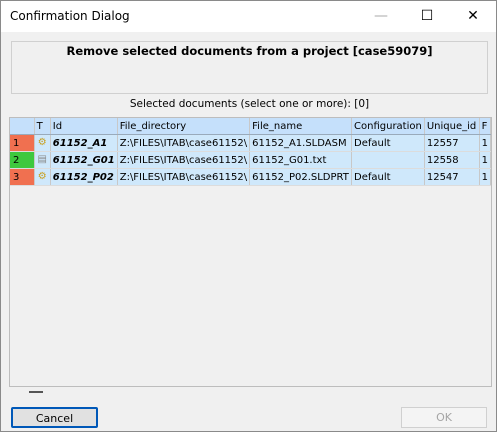 The height and width of the screenshot is (432, 497). What do you see at coordinates (22, 160) in the screenshot?
I see `row-number: 2` at bounding box center [22, 160].